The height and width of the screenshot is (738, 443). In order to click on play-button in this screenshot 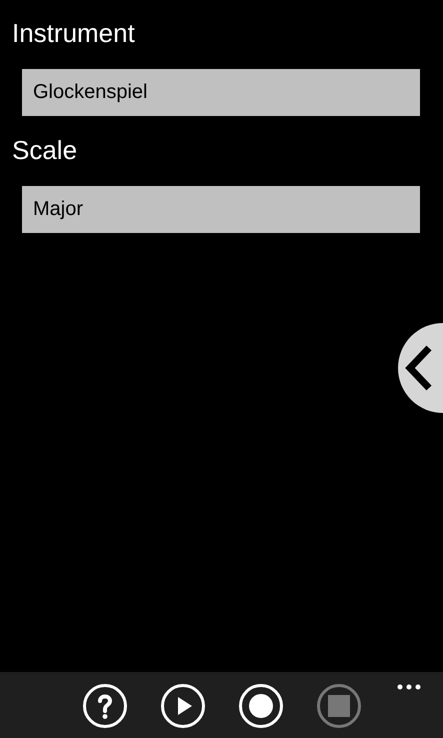, I will do `click(183, 706)`.